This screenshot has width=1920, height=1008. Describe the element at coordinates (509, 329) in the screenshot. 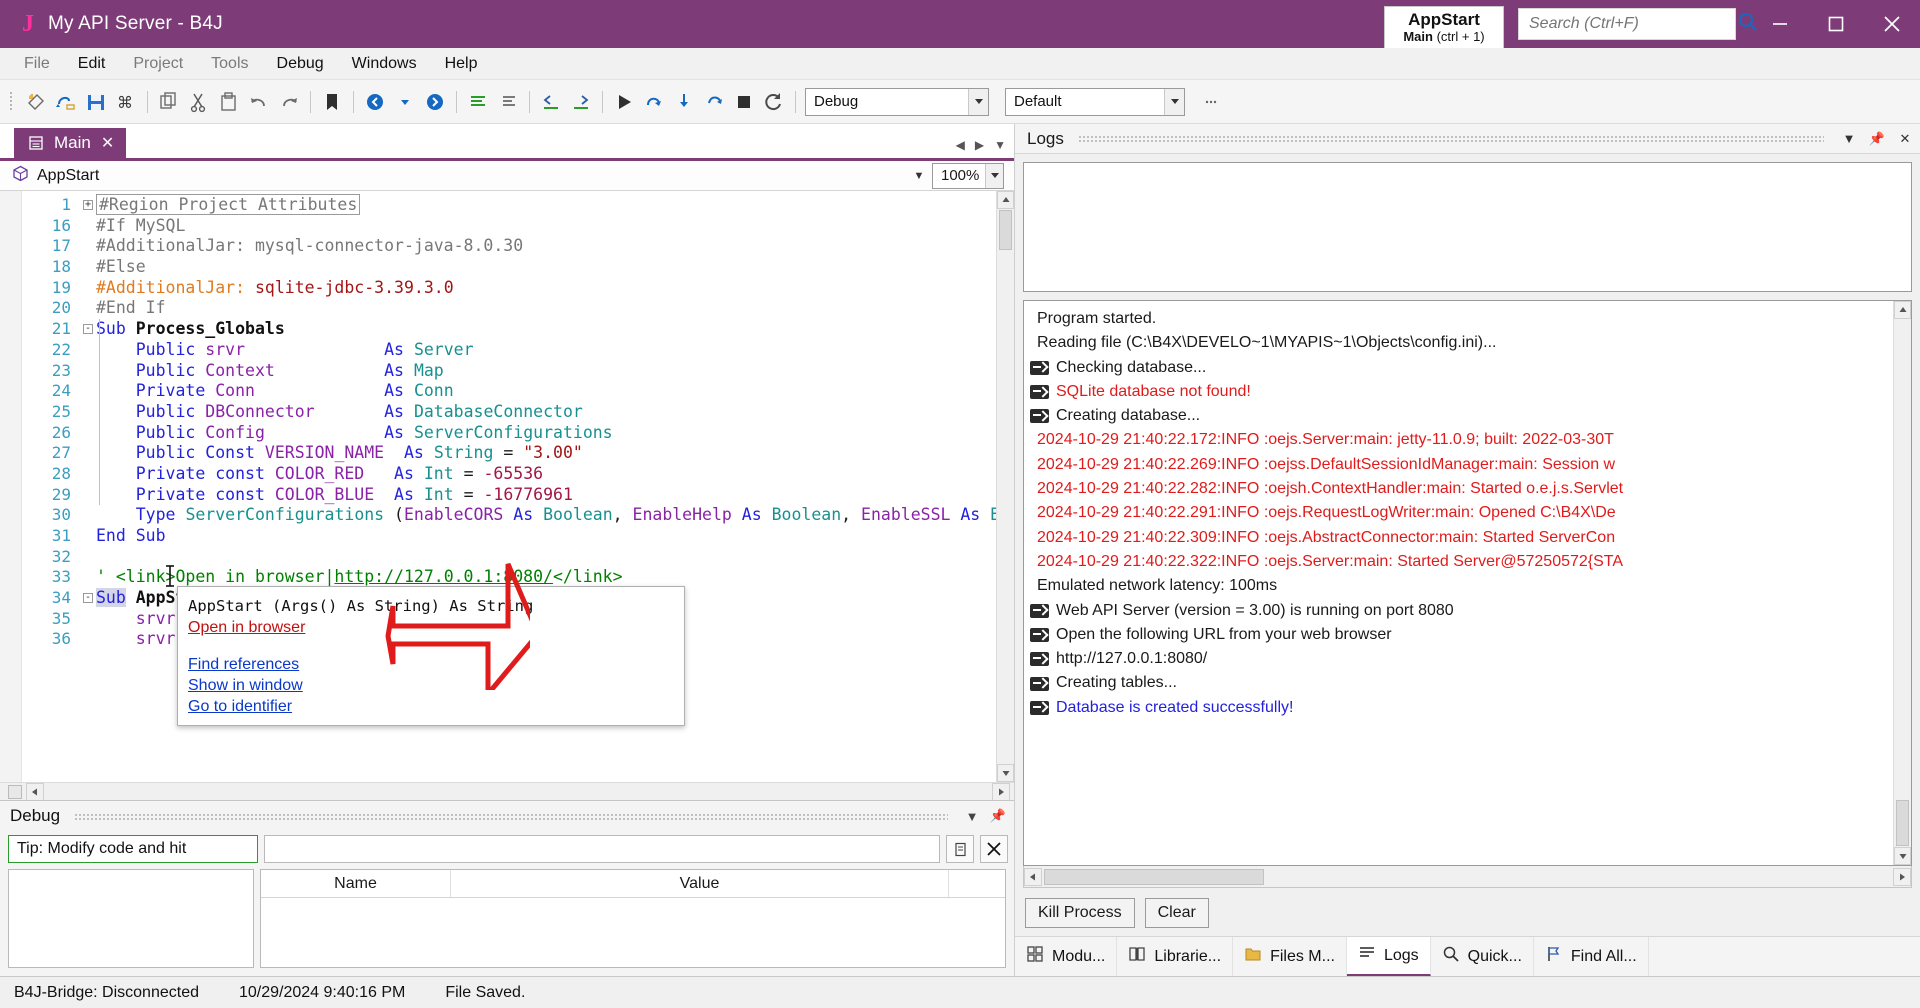

I see `code-line: 21- Sub Process_Globals` at that location.